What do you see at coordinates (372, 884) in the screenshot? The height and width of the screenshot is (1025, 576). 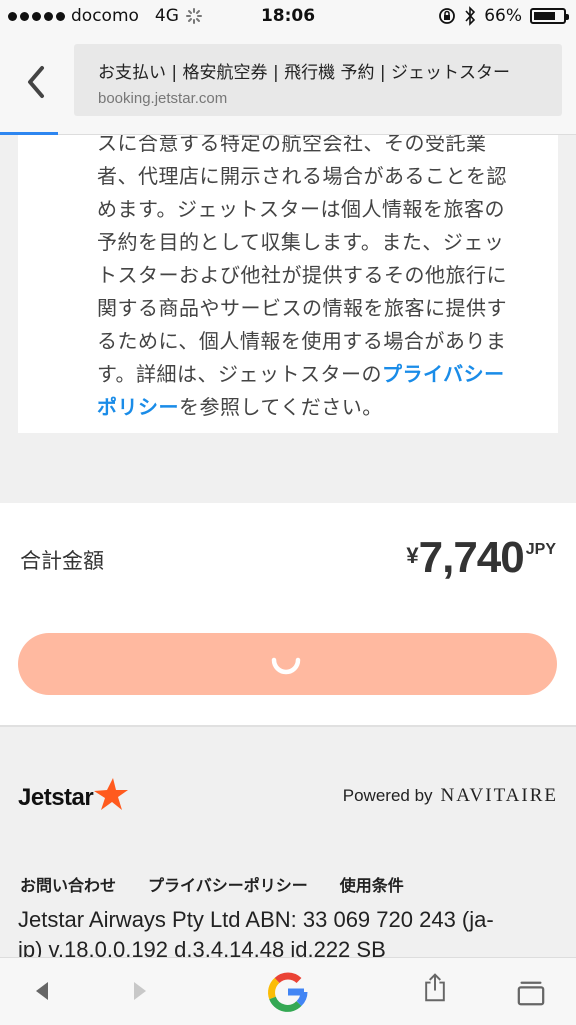 I see `terms-link: 使用条件` at bounding box center [372, 884].